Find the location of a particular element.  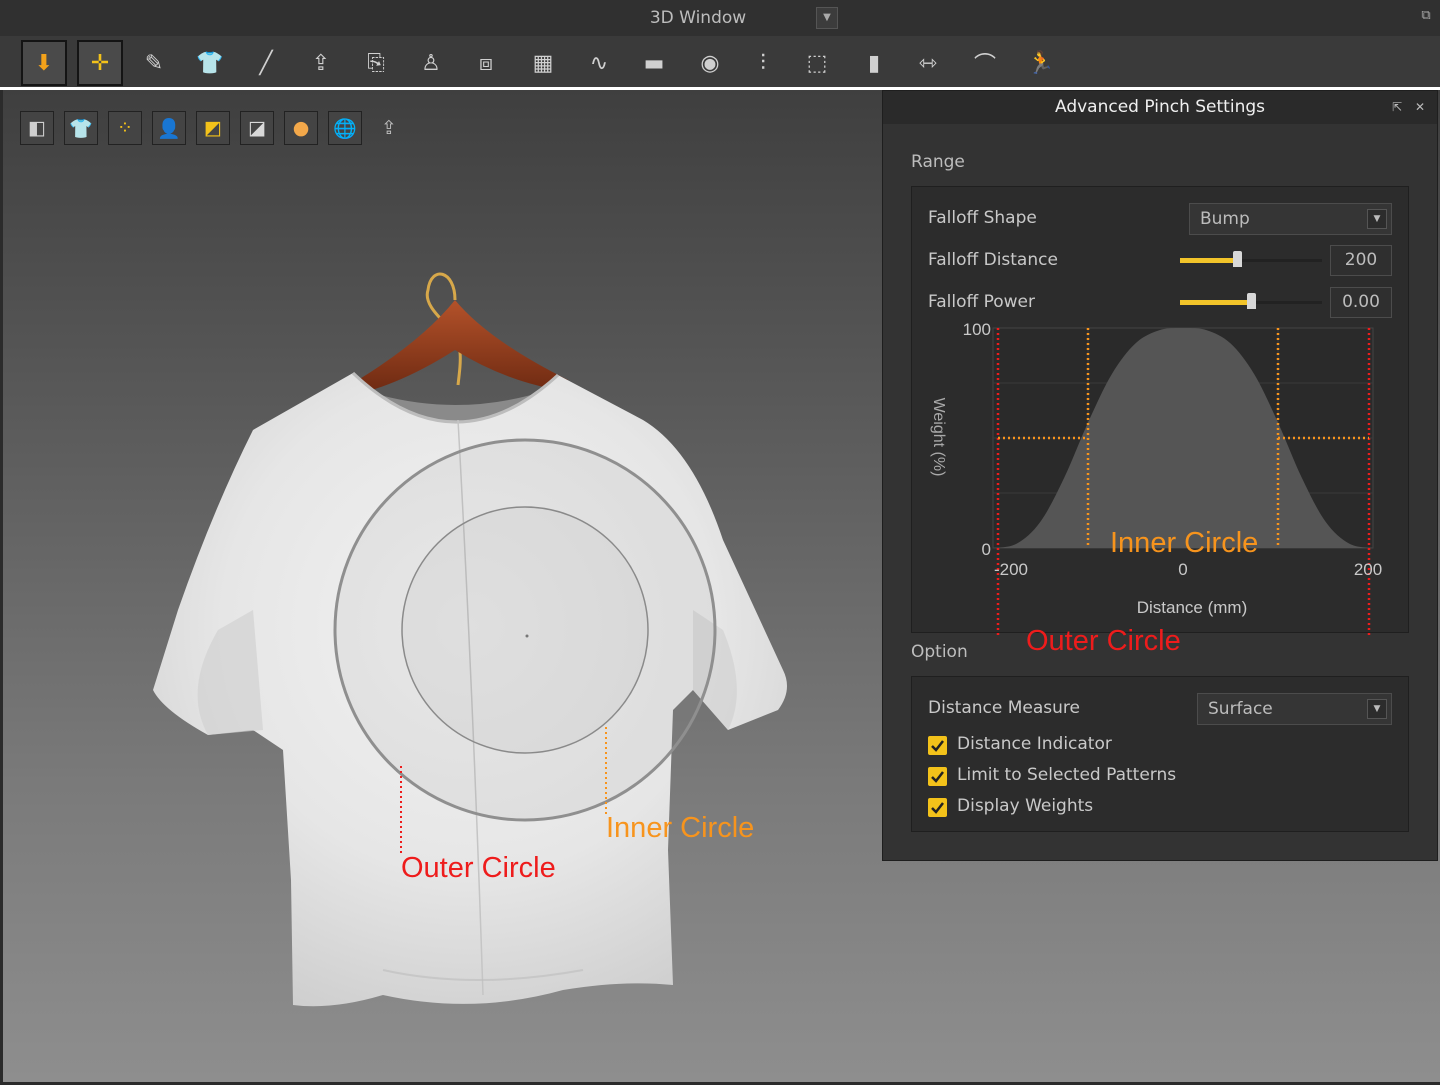

move-cursor-icon: ✛ is located at coordinates (100, 63).